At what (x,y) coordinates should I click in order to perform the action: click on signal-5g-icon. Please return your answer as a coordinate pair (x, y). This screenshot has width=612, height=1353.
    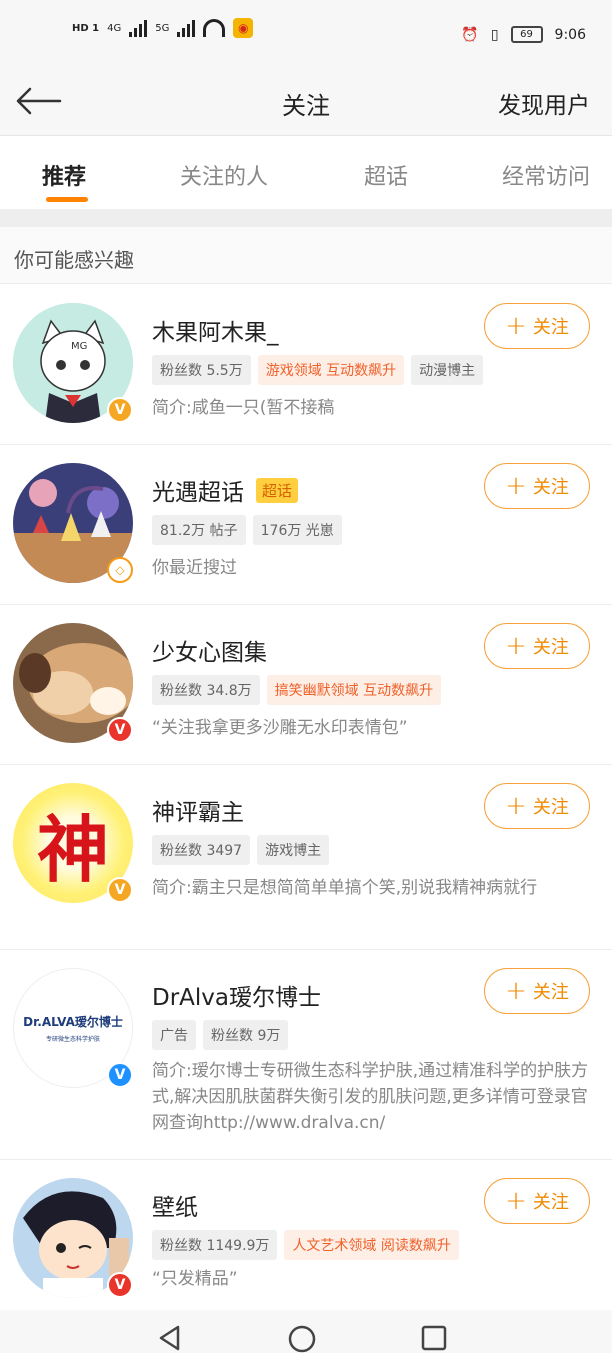
    Looking at the image, I should click on (186, 28).